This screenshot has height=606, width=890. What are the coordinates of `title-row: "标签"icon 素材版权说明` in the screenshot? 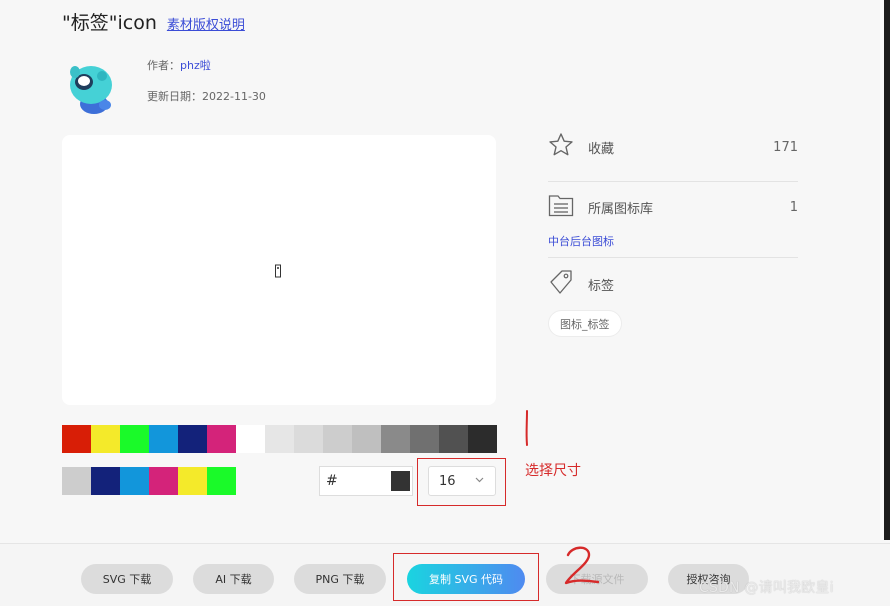 It's located at (153, 21).